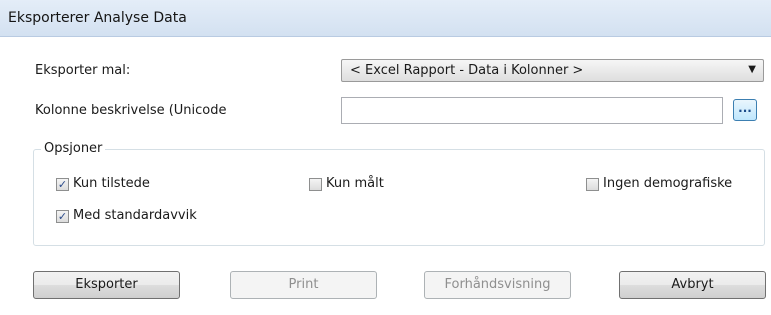 Image resolution: width=771 pixels, height=315 pixels. What do you see at coordinates (467, 70) in the screenshot?
I see `export-template-value: < Excel Rapport - Data i Kolonner >` at bounding box center [467, 70].